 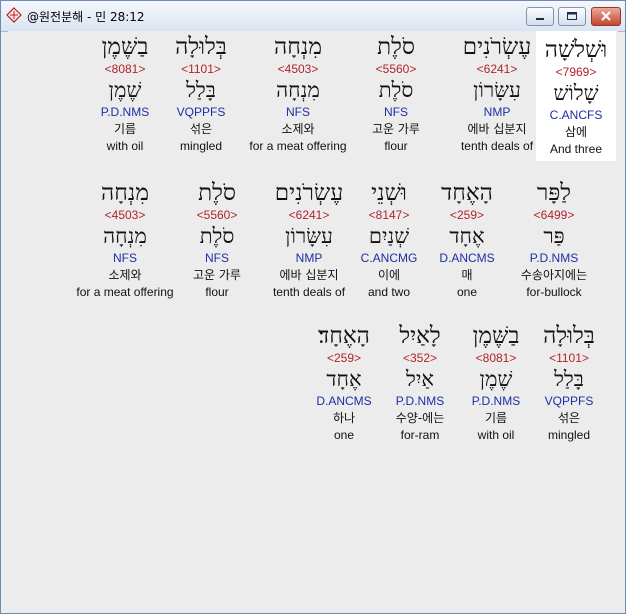 What do you see at coordinates (344, 336) in the screenshot?
I see `hebrew-word: הָאֶחָד׃` at bounding box center [344, 336].